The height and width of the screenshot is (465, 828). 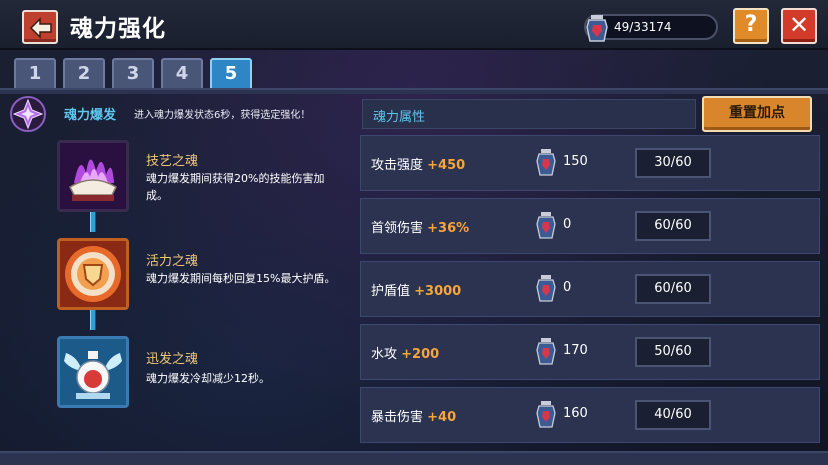 What do you see at coordinates (643, 27) in the screenshot?
I see `soul-counter-value: 49/33174` at bounding box center [643, 27].